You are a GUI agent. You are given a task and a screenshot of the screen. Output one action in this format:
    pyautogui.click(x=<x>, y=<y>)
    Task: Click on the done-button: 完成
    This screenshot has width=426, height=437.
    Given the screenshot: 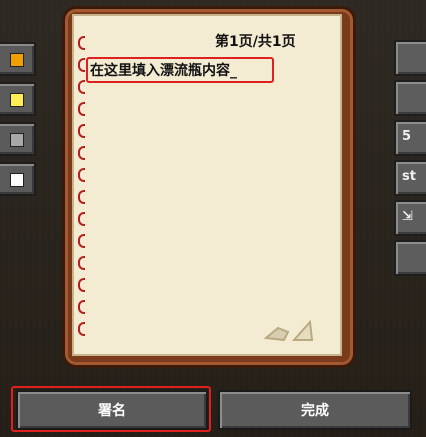 What is the action you would take?
    pyautogui.click(x=315, y=410)
    